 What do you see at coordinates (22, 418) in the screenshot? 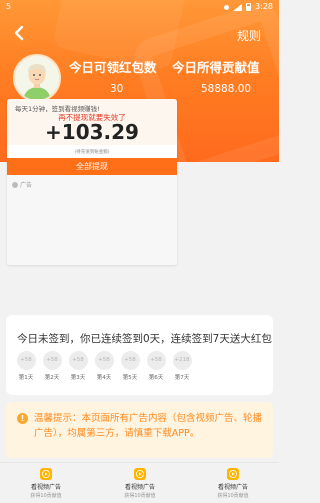
I see `warning-icon: !` at bounding box center [22, 418].